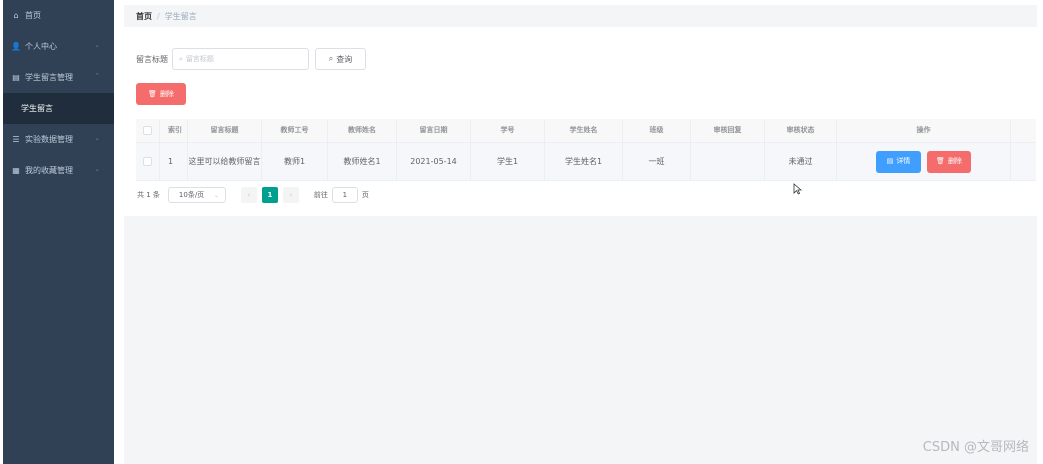  What do you see at coordinates (240, 59) in the screenshot?
I see `search-input: ⌕ 留言标题` at bounding box center [240, 59].